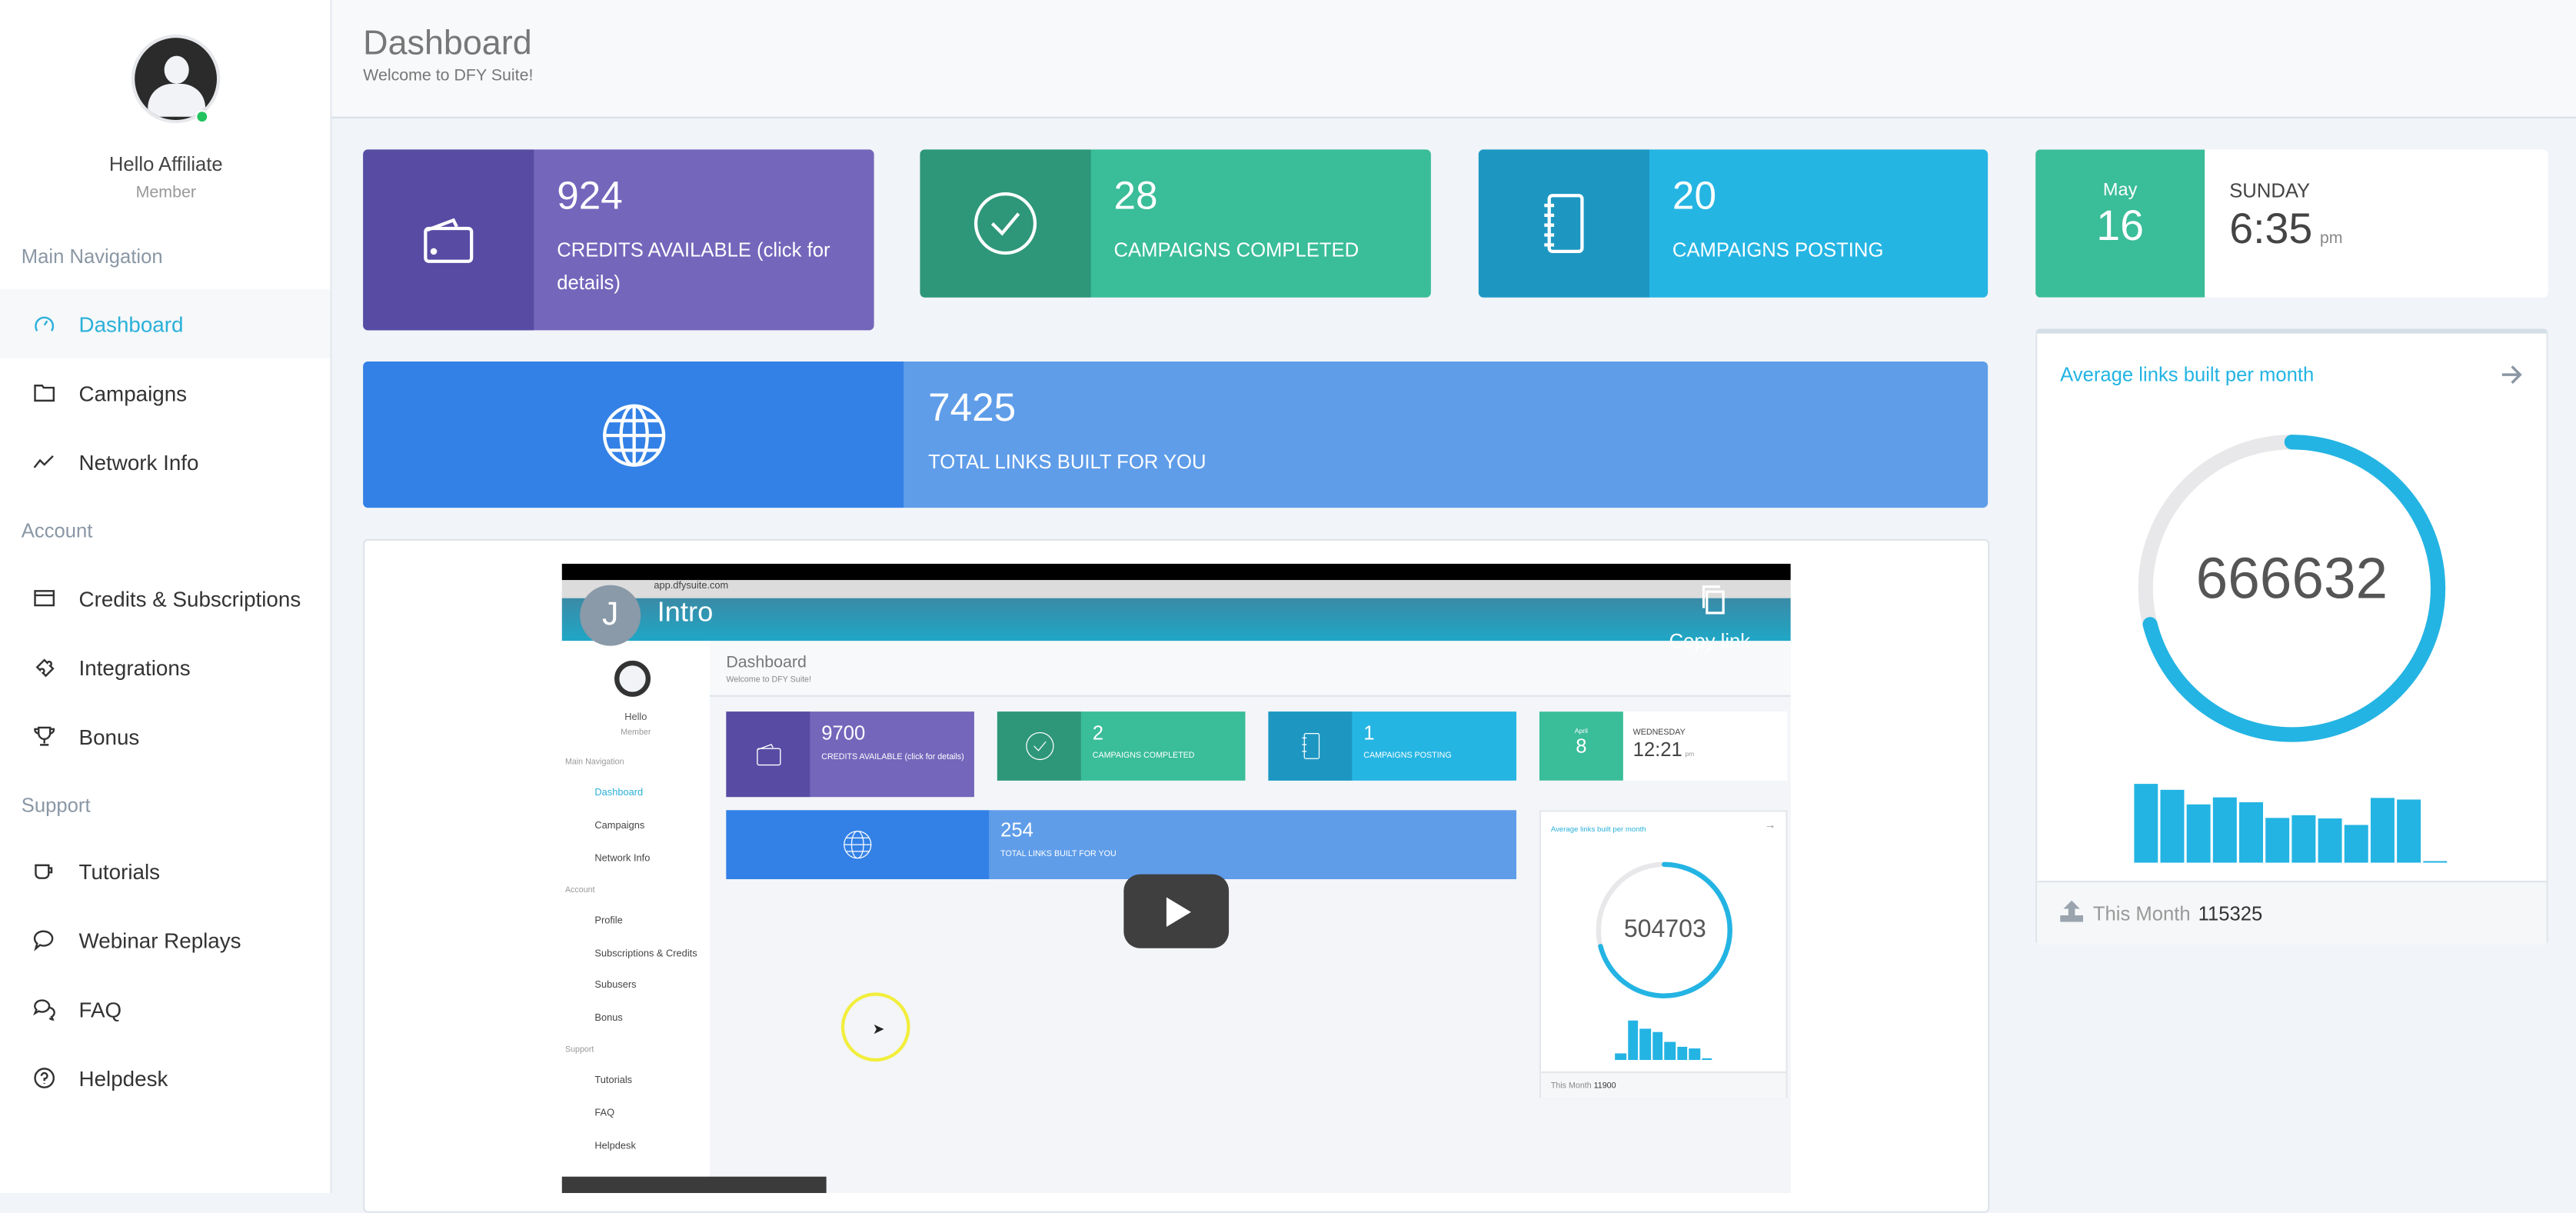  Describe the element at coordinates (604, 1114) in the screenshot. I see `mini-sidebar-item: FAQ` at that location.